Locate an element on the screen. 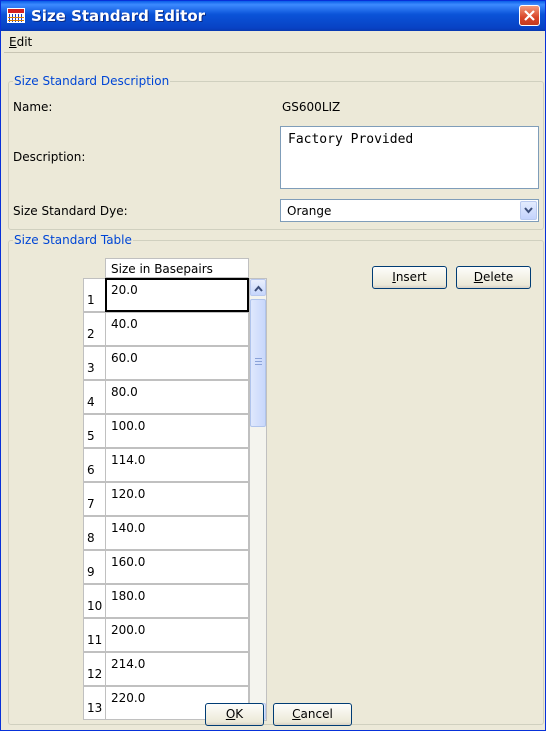 The width and height of the screenshot is (546, 731). cell-value: 60.0 is located at coordinates (124, 358).